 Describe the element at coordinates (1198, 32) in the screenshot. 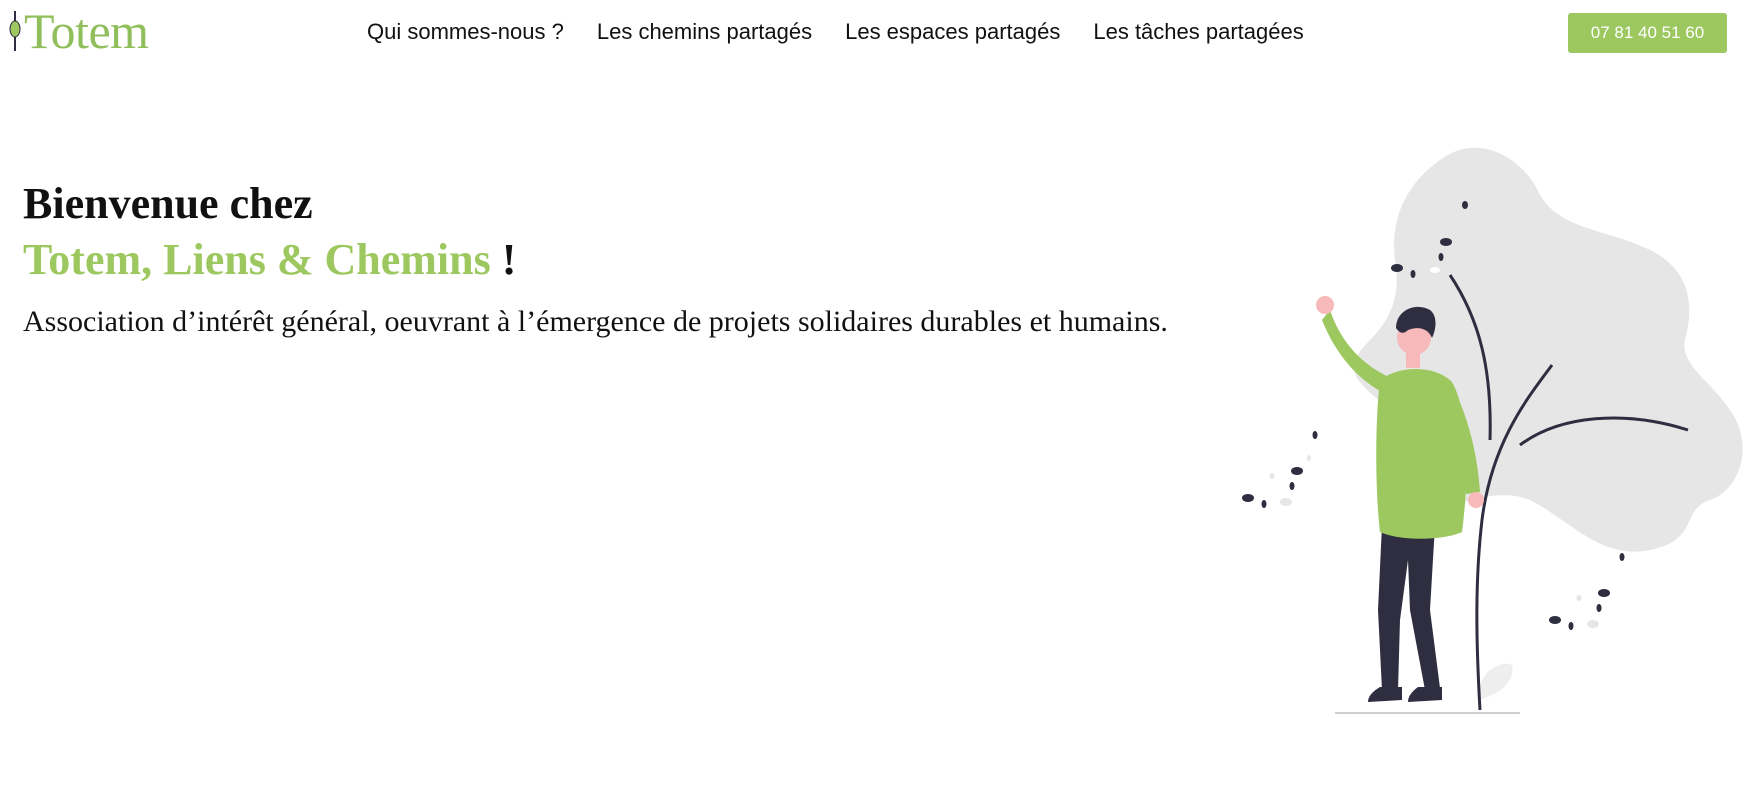

I see `nav-item-taches-partagees: Les tâches partagées` at that location.